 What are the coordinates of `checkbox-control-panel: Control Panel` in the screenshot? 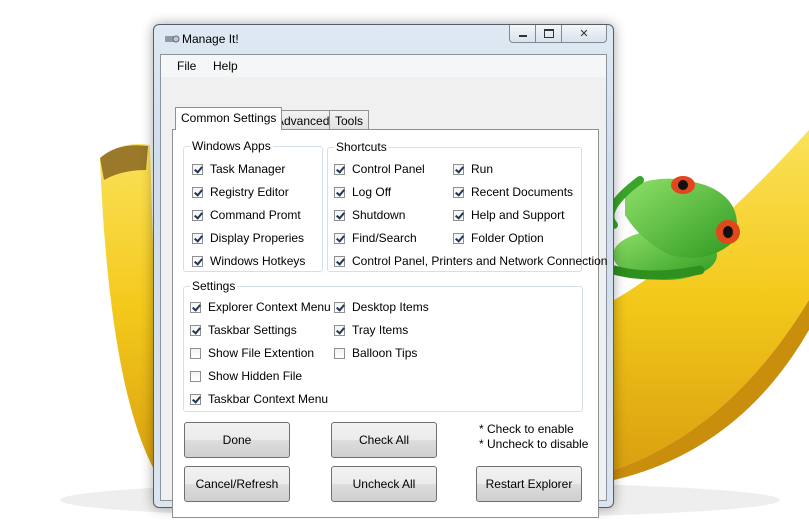 It's located at (379, 169).